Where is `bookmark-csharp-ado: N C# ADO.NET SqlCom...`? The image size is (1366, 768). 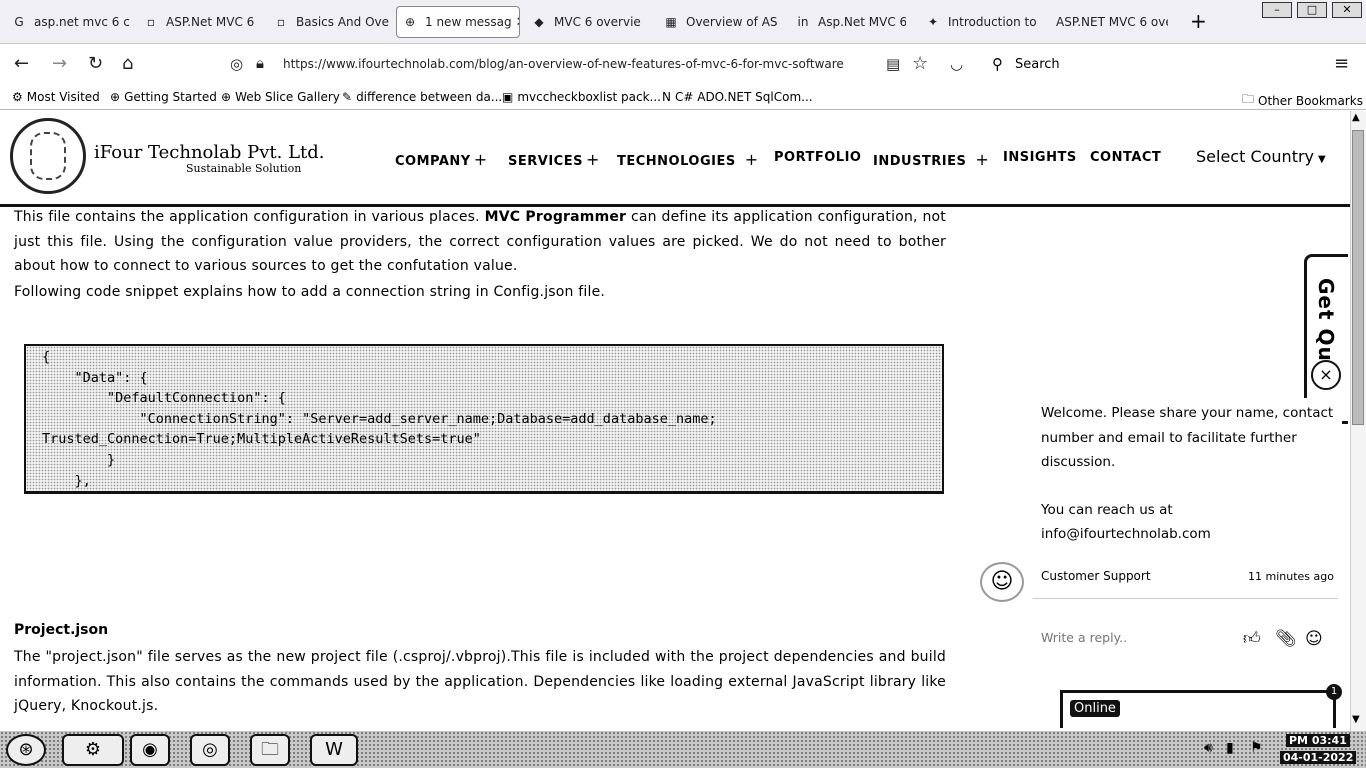
bookmark-csharp-ado: N C# ADO.NET SqlCom... is located at coordinates (737, 97).